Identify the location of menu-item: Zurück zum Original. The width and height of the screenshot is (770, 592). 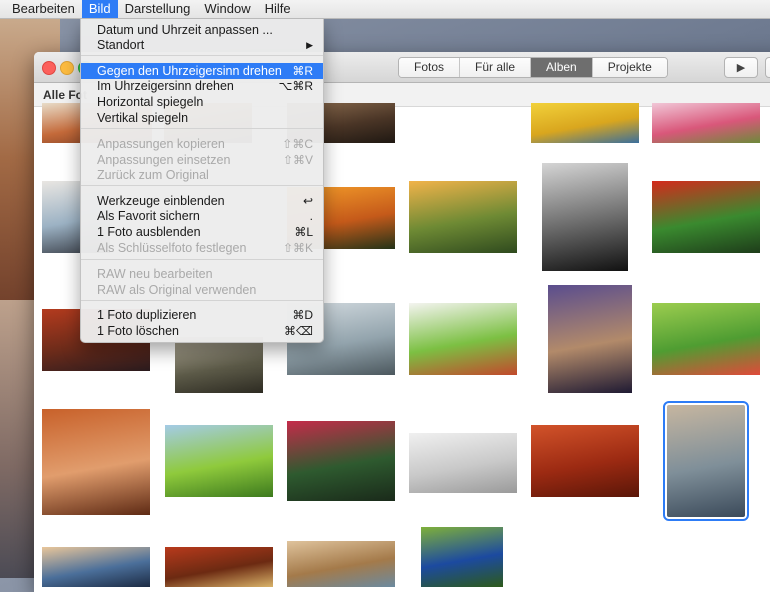
(202, 175).